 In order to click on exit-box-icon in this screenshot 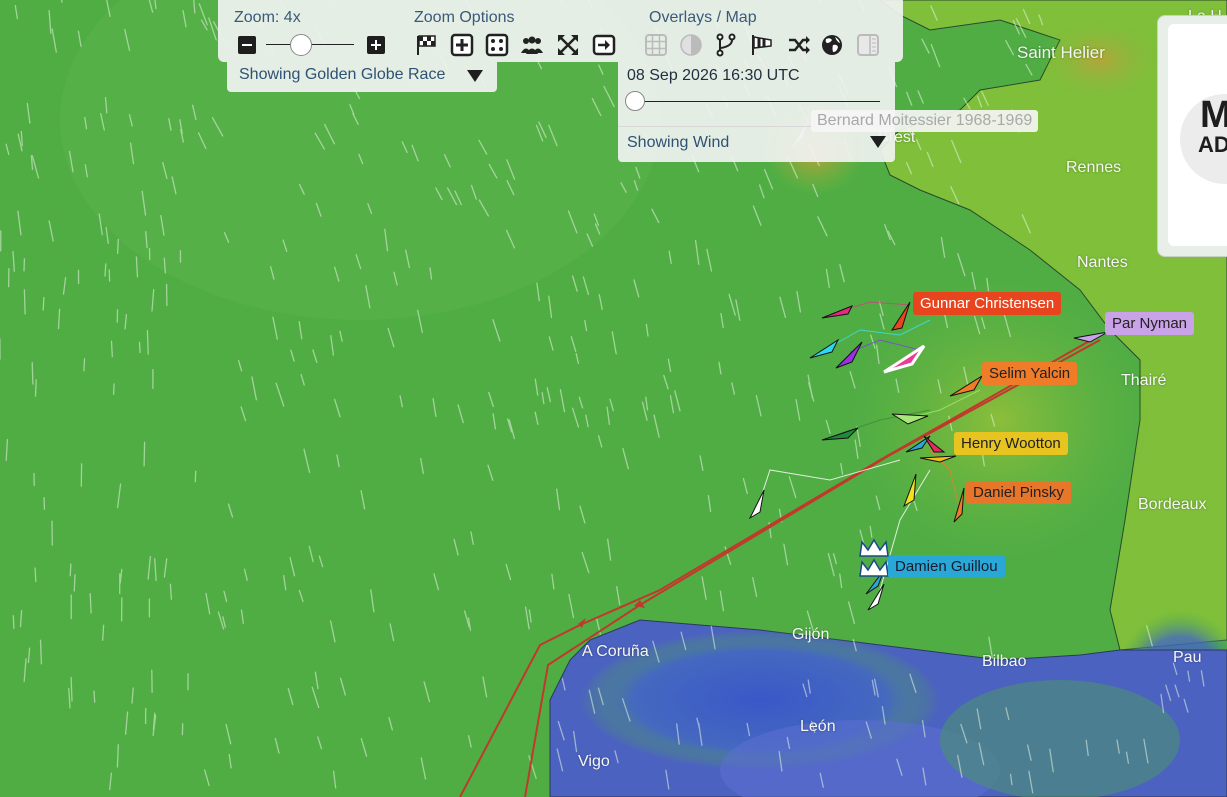, I will do `click(604, 45)`.